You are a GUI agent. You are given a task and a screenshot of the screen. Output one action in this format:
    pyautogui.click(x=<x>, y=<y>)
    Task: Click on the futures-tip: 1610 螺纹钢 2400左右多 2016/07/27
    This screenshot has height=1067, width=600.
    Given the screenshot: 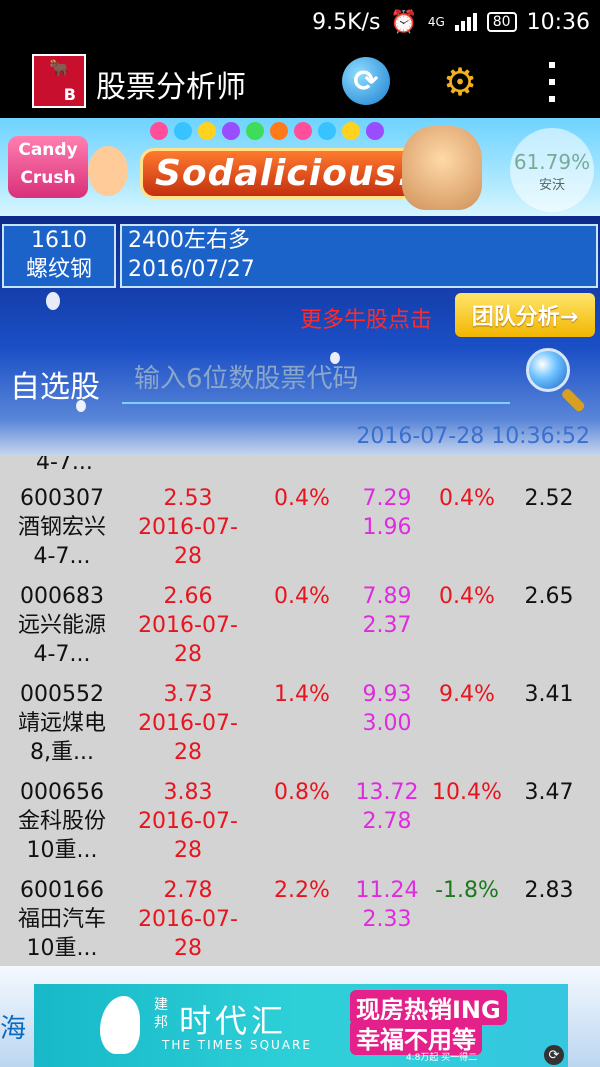 What is the action you would take?
    pyautogui.click(x=300, y=258)
    